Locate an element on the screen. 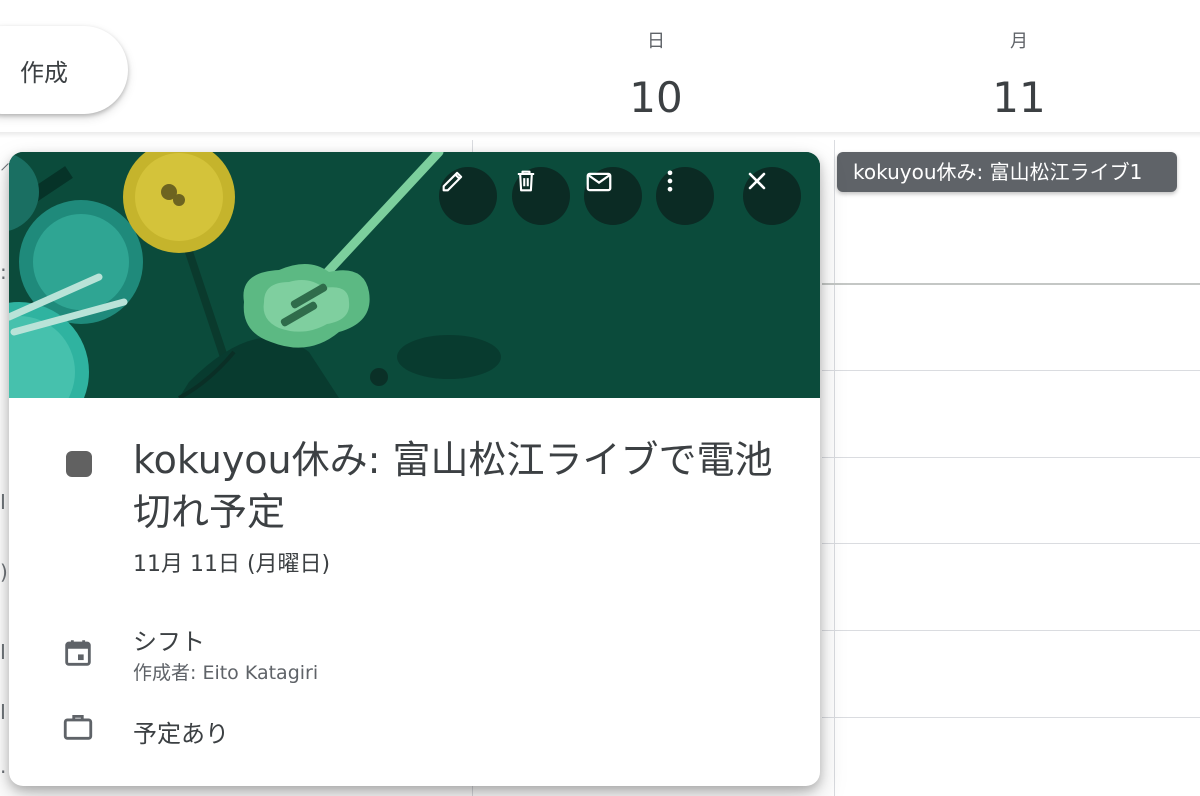 The width and height of the screenshot is (1200, 796). more-vert-icon is located at coordinates (670, 181).